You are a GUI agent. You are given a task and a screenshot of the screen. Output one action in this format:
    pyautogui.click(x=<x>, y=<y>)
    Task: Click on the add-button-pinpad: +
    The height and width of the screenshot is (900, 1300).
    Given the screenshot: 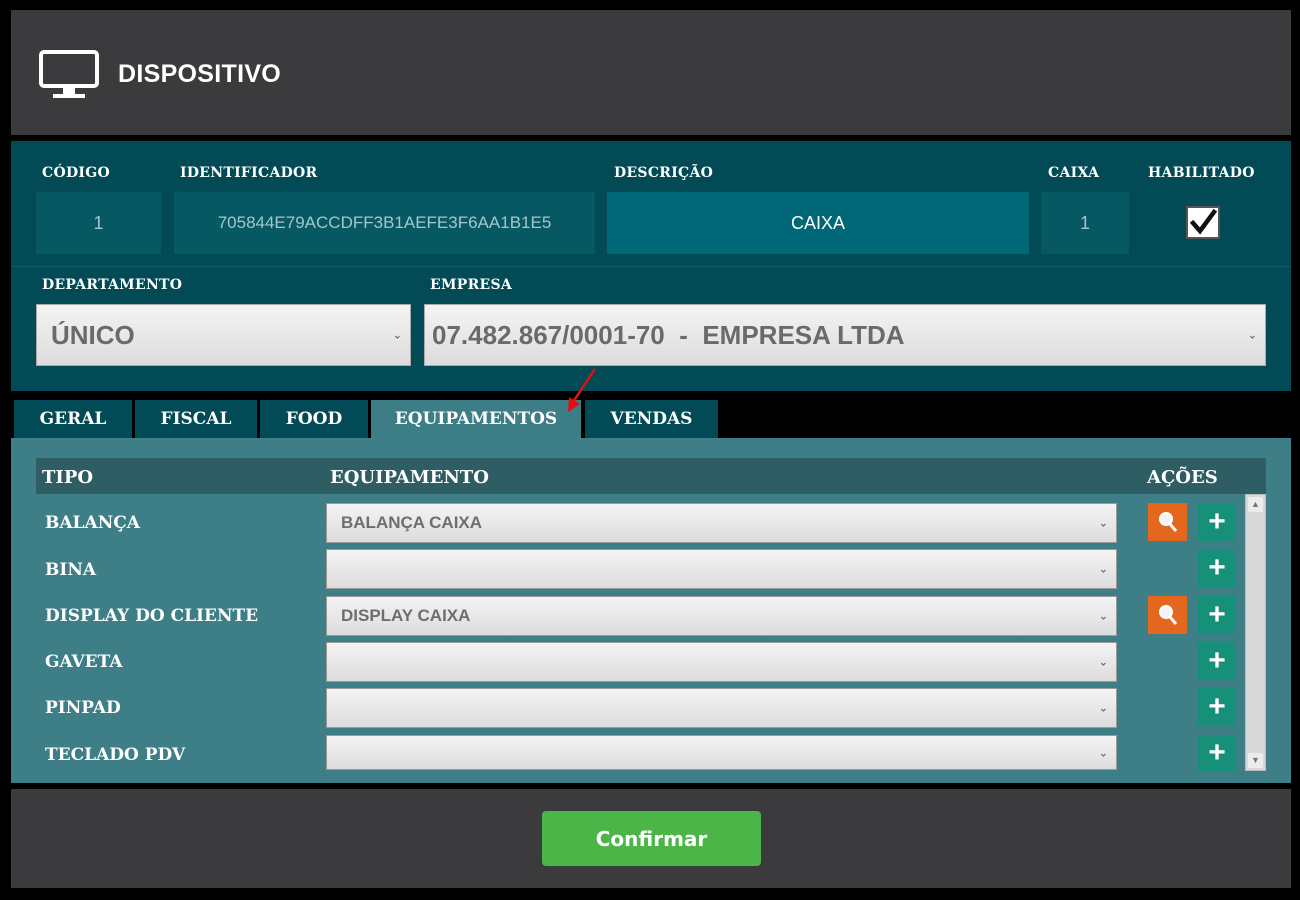 What is the action you would take?
    pyautogui.click(x=1217, y=707)
    